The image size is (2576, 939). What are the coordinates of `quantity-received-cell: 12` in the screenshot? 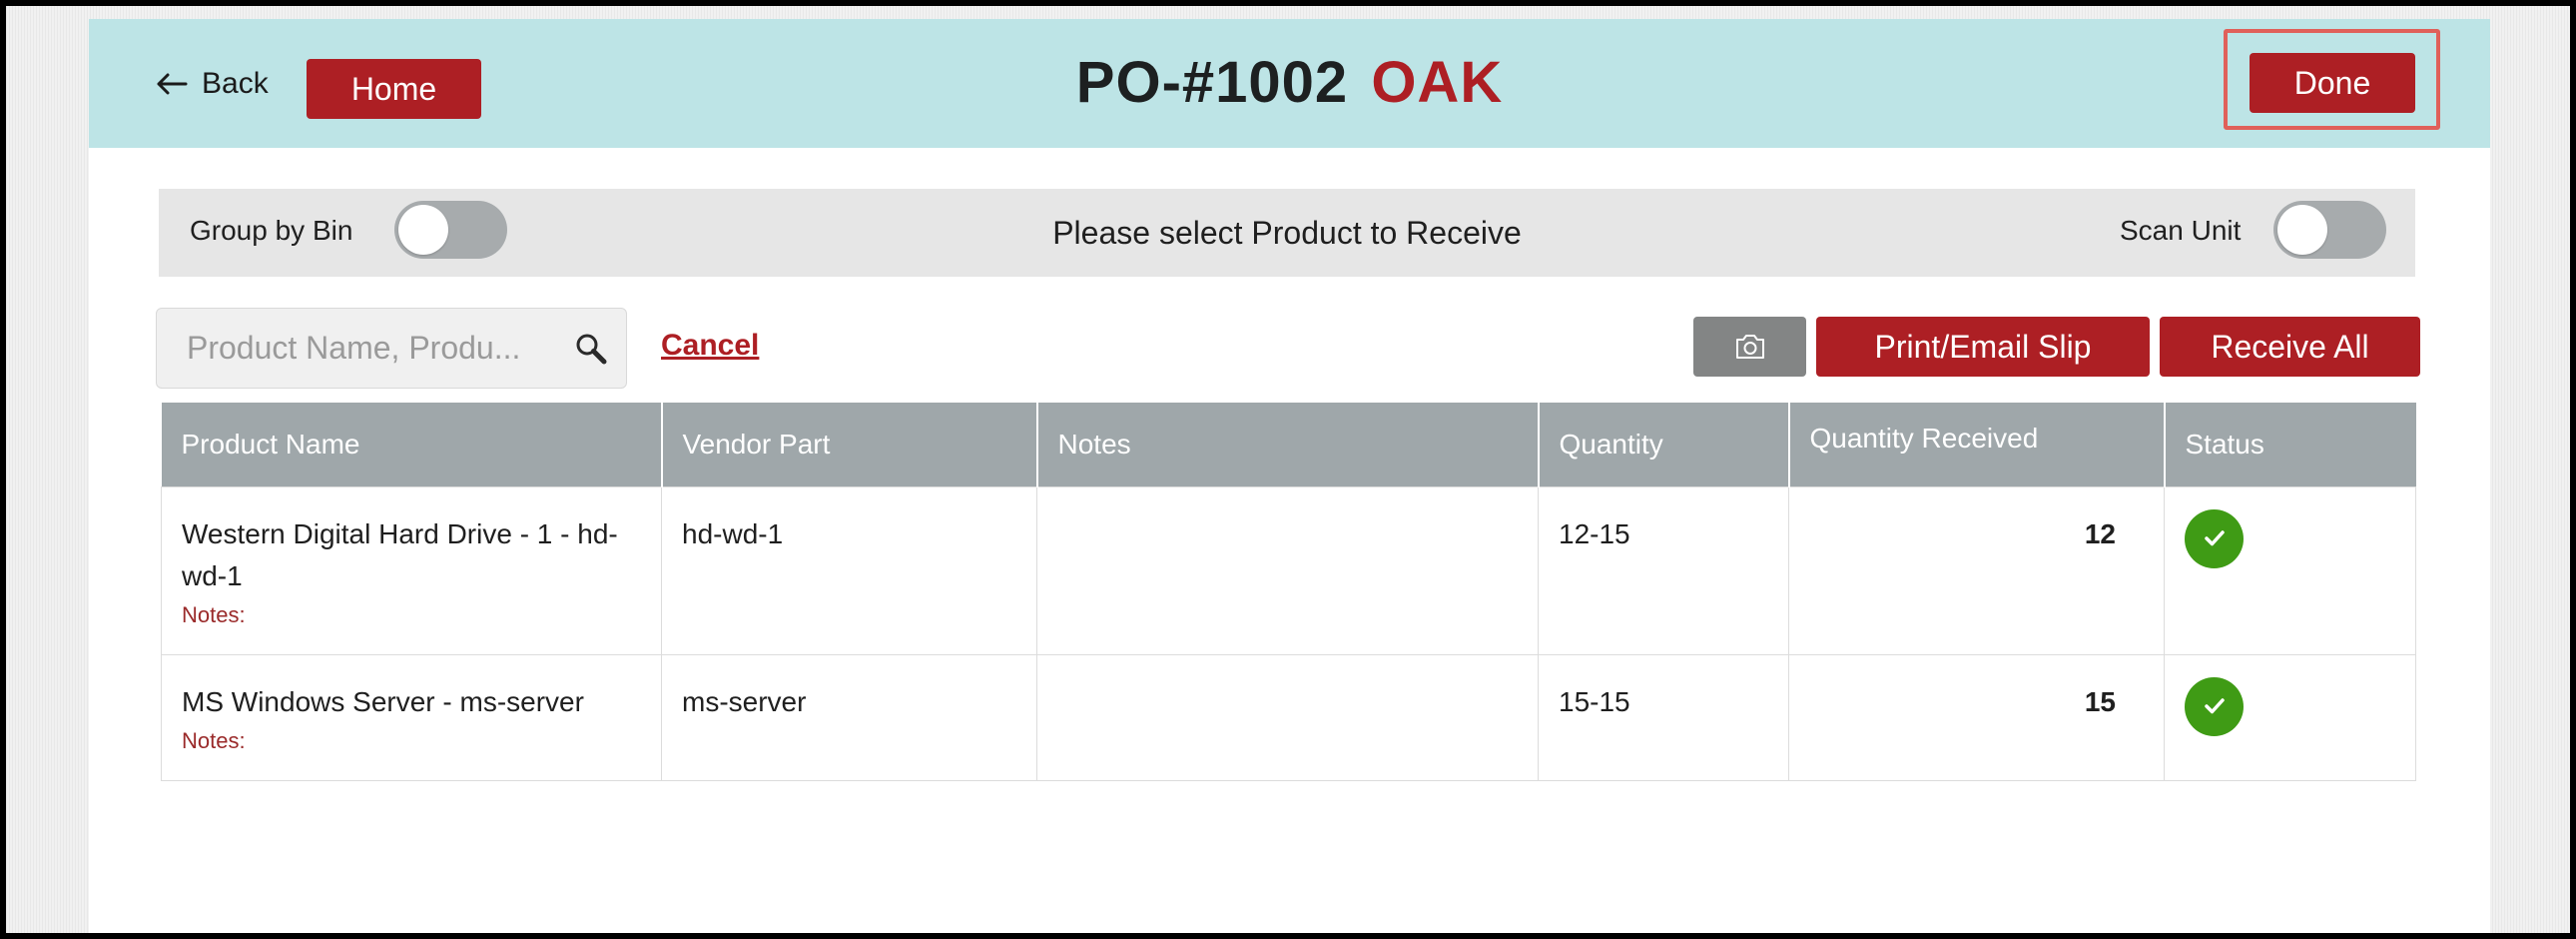 It's located at (1976, 570).